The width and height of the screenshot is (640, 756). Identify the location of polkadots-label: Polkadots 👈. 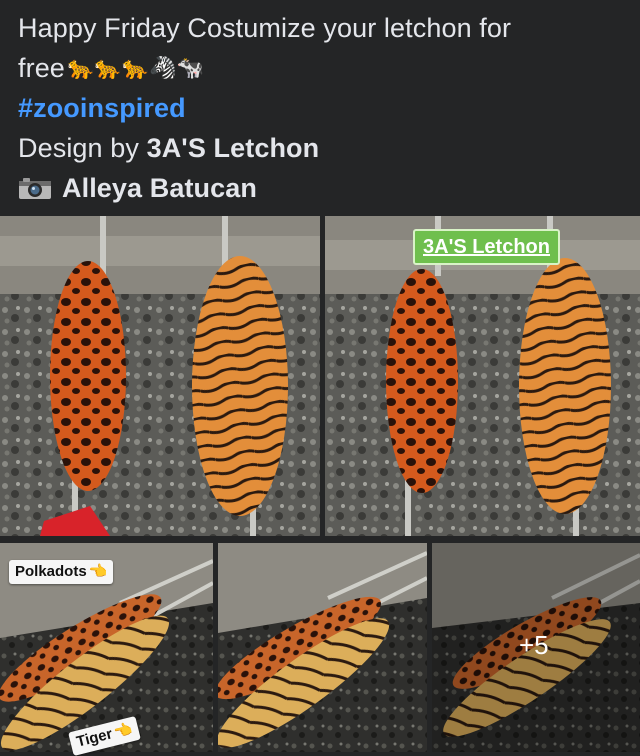
(61, 572).